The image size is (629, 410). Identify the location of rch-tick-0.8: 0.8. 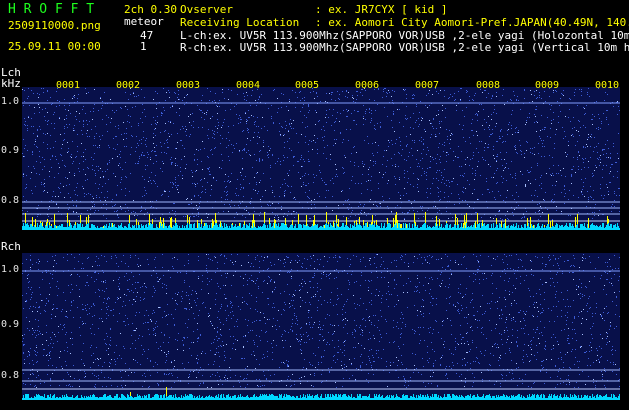
(10, 375).